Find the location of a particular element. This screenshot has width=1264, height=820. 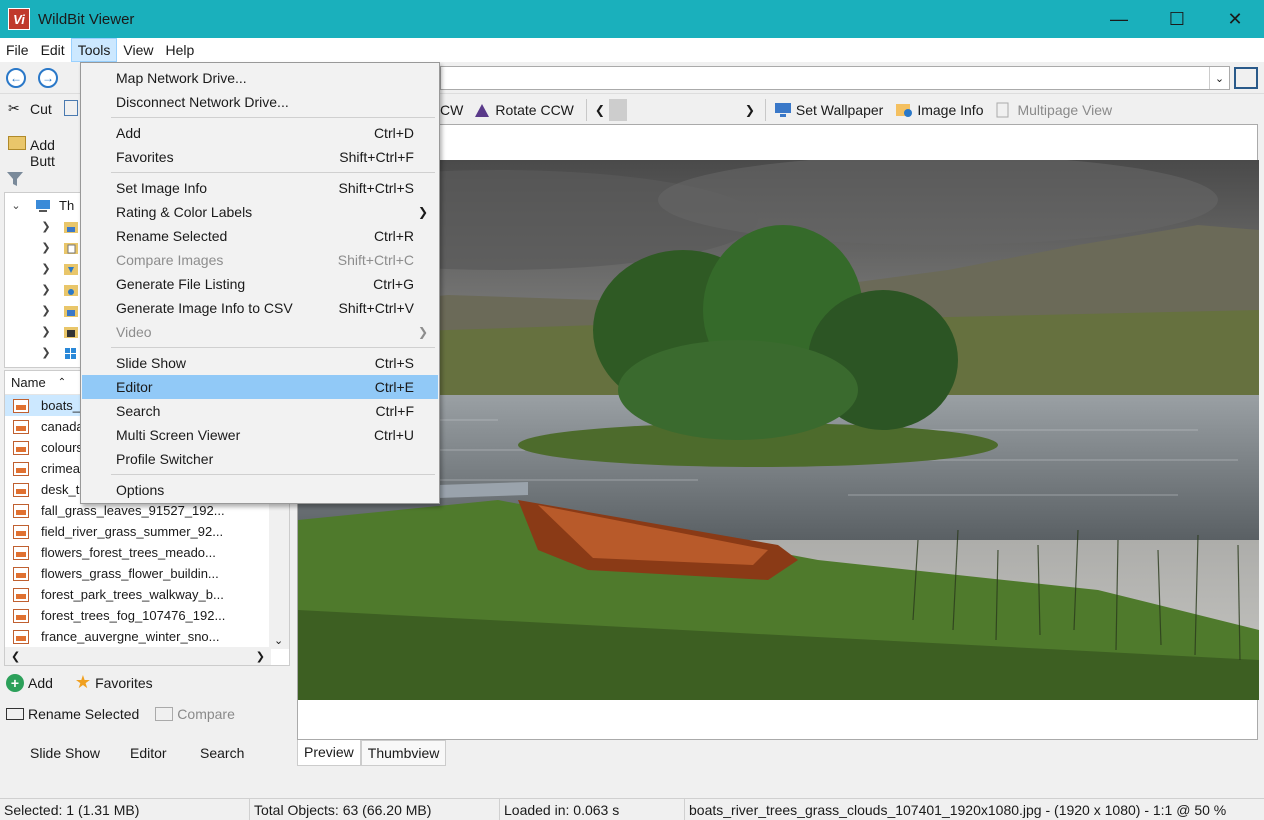

editor-button: Editor is located at coordinates (148, 753).